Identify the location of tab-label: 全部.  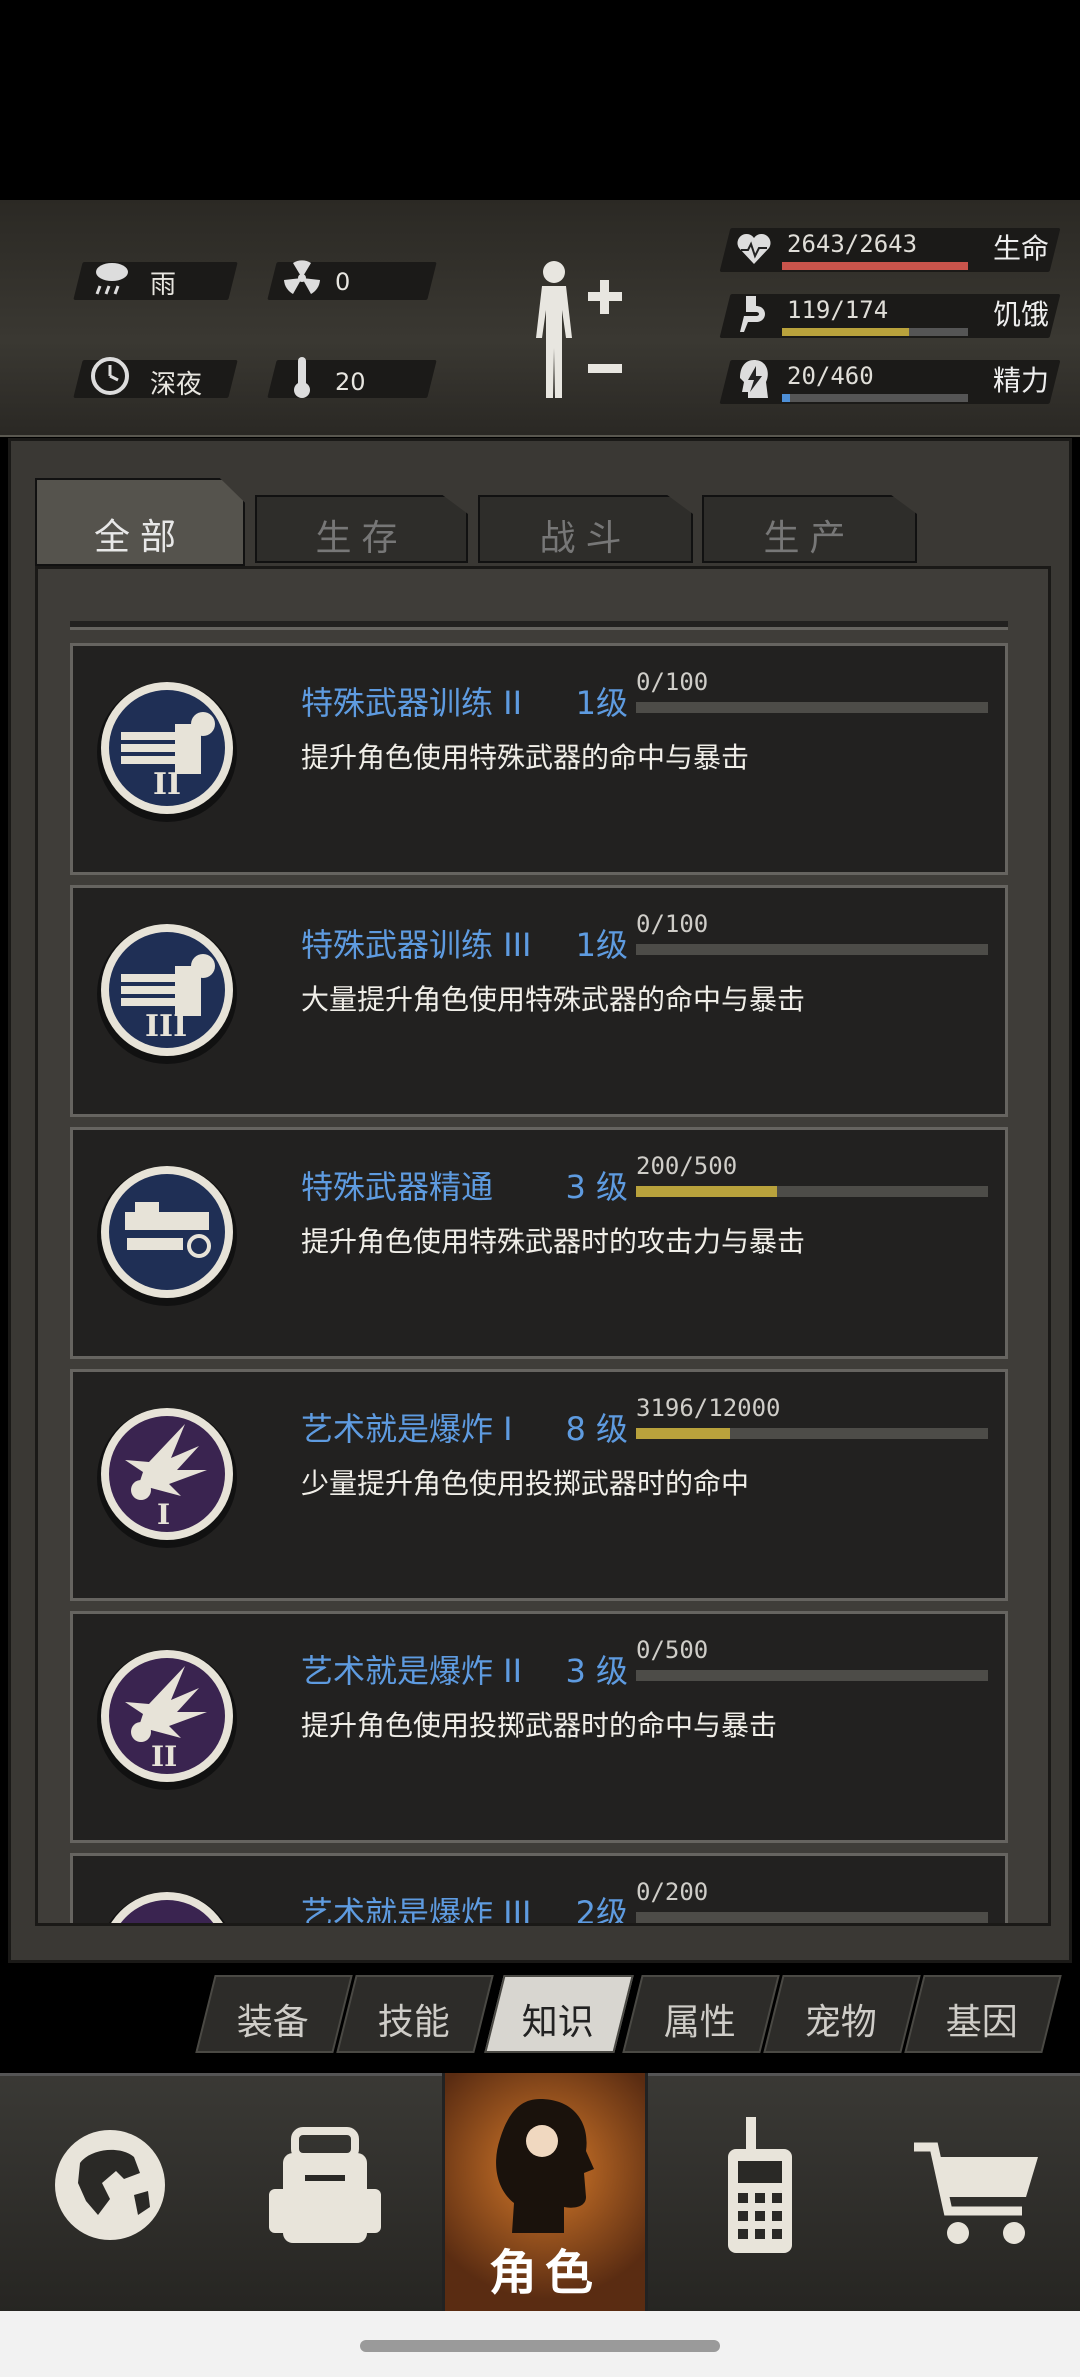
(139, 537).